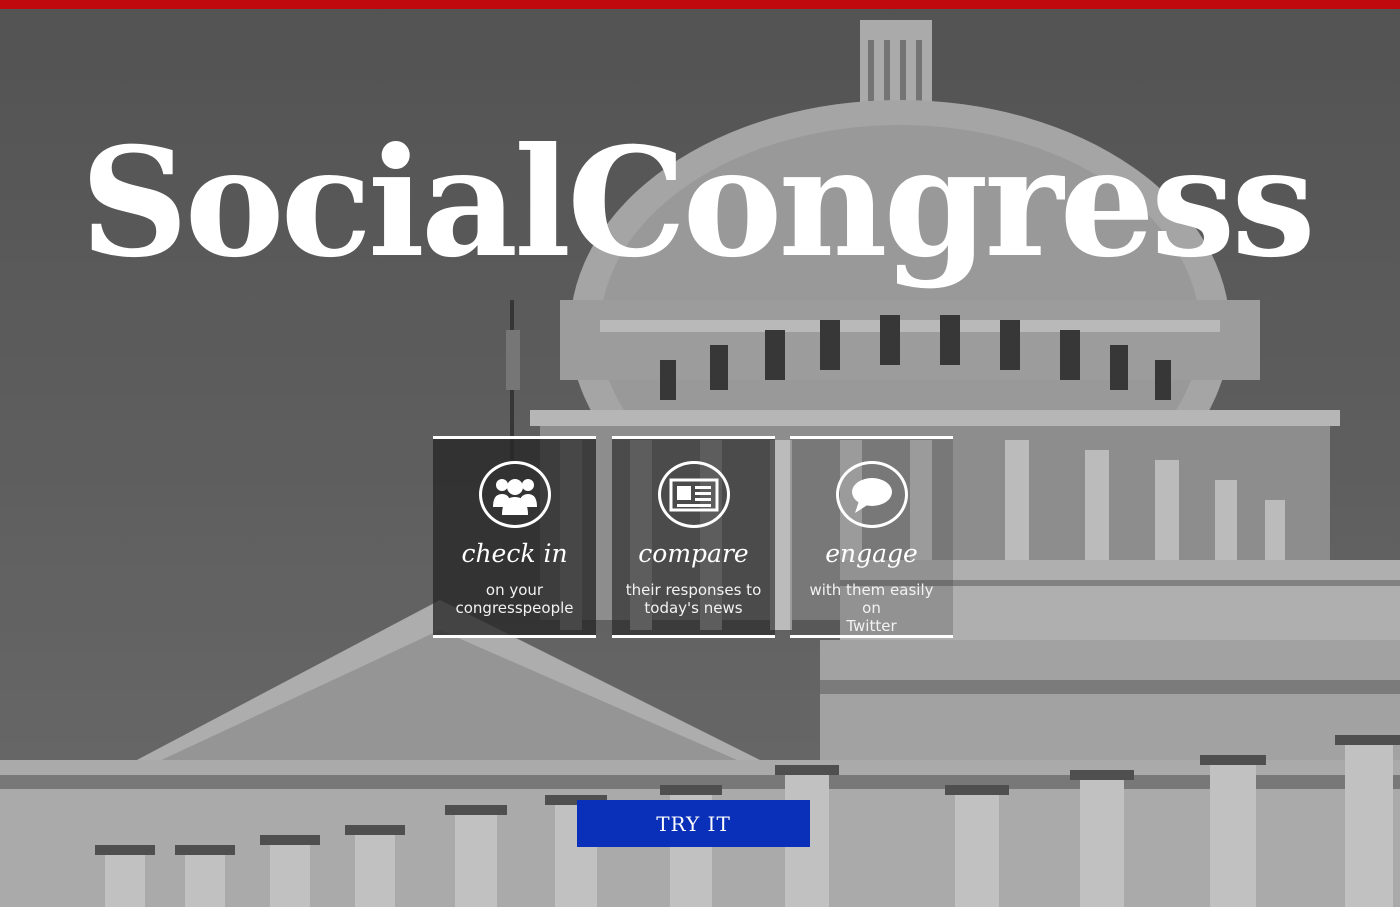  I want to click on feature-check-in: check in on your congresspeople, so click(514, 537).